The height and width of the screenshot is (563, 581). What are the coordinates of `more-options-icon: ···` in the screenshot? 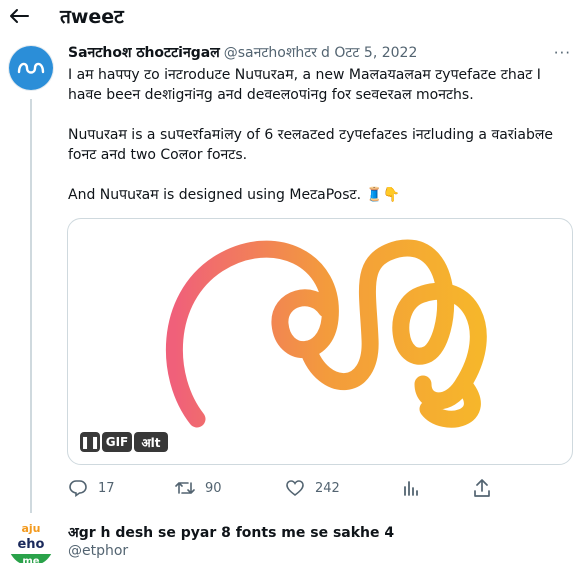 It's located at (562, 53).